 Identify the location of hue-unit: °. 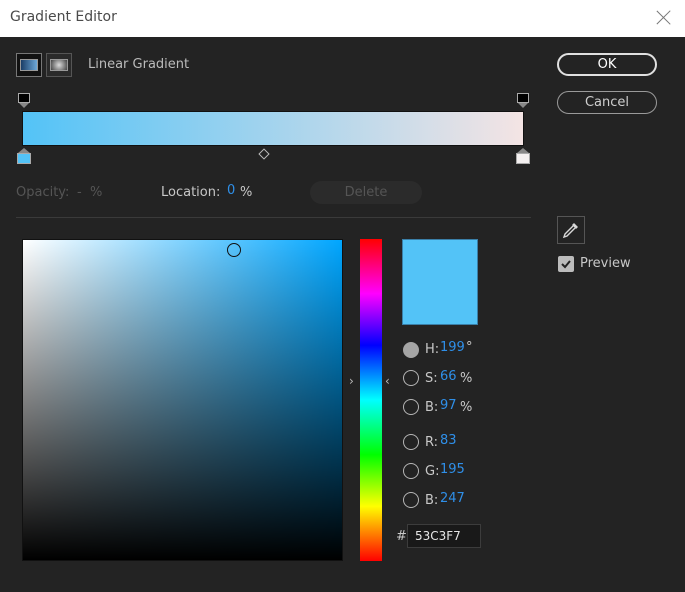
(469, 347).